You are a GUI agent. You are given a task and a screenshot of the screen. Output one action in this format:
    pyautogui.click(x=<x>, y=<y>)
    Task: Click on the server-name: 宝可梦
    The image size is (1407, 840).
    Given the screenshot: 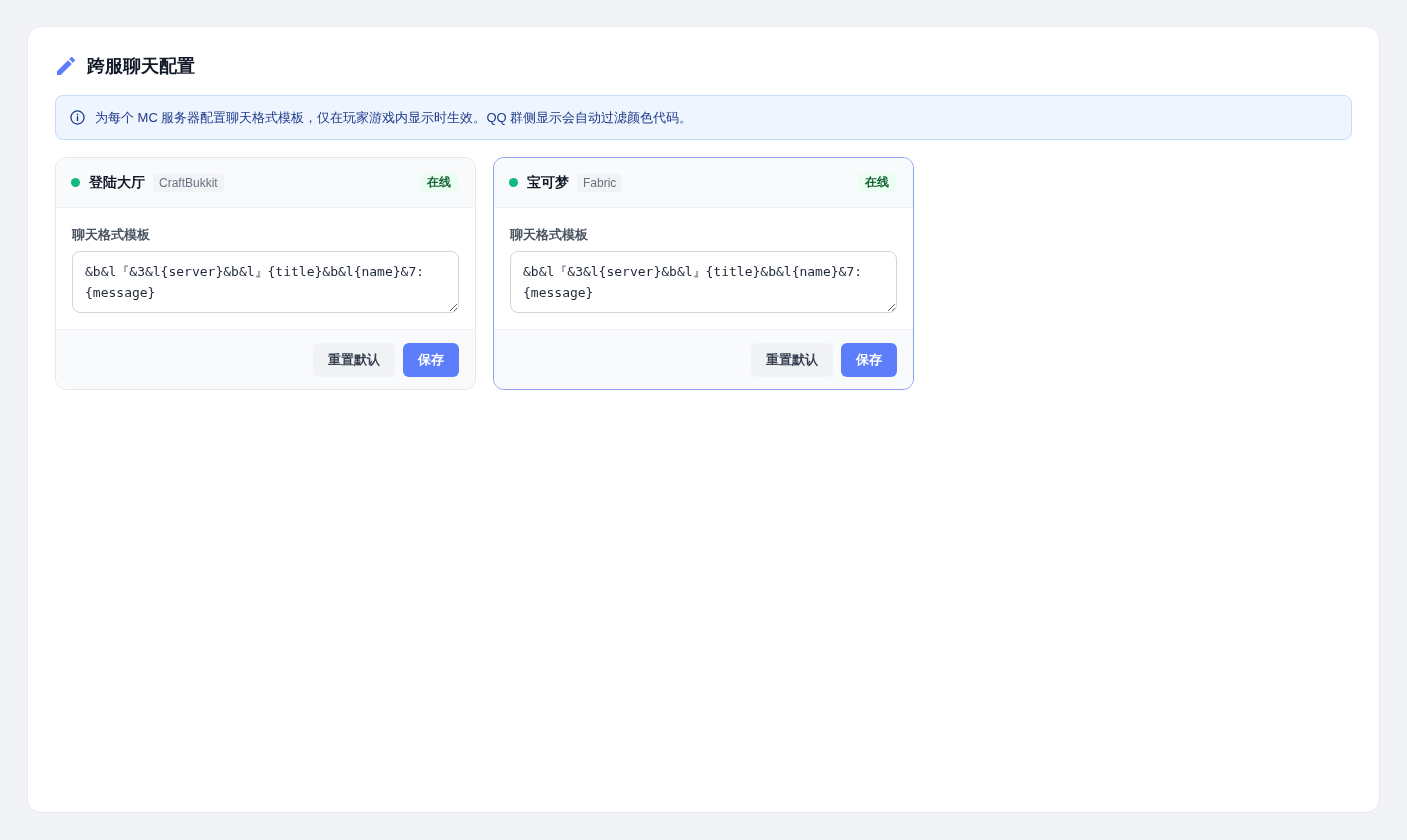 What is the action you would take?
    pyautogui.click(x=548, y=182)
    